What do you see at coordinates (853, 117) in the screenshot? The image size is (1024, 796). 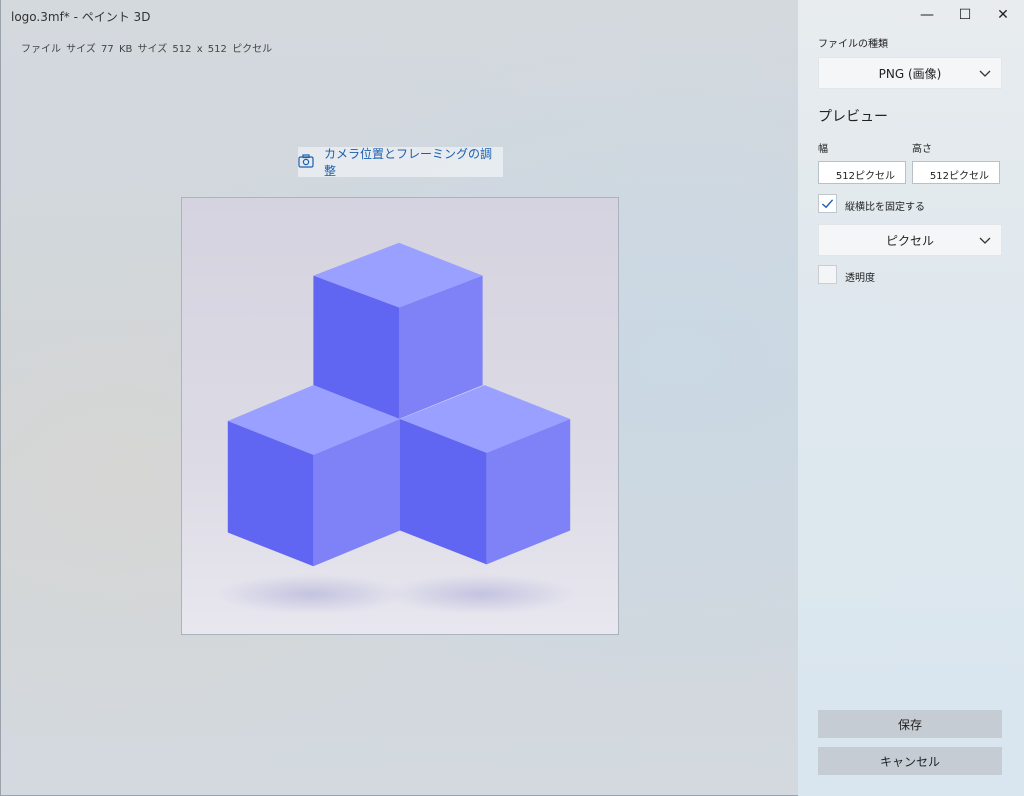 I see `preview-heading: プレビュー` at bounding box center [853, 117].